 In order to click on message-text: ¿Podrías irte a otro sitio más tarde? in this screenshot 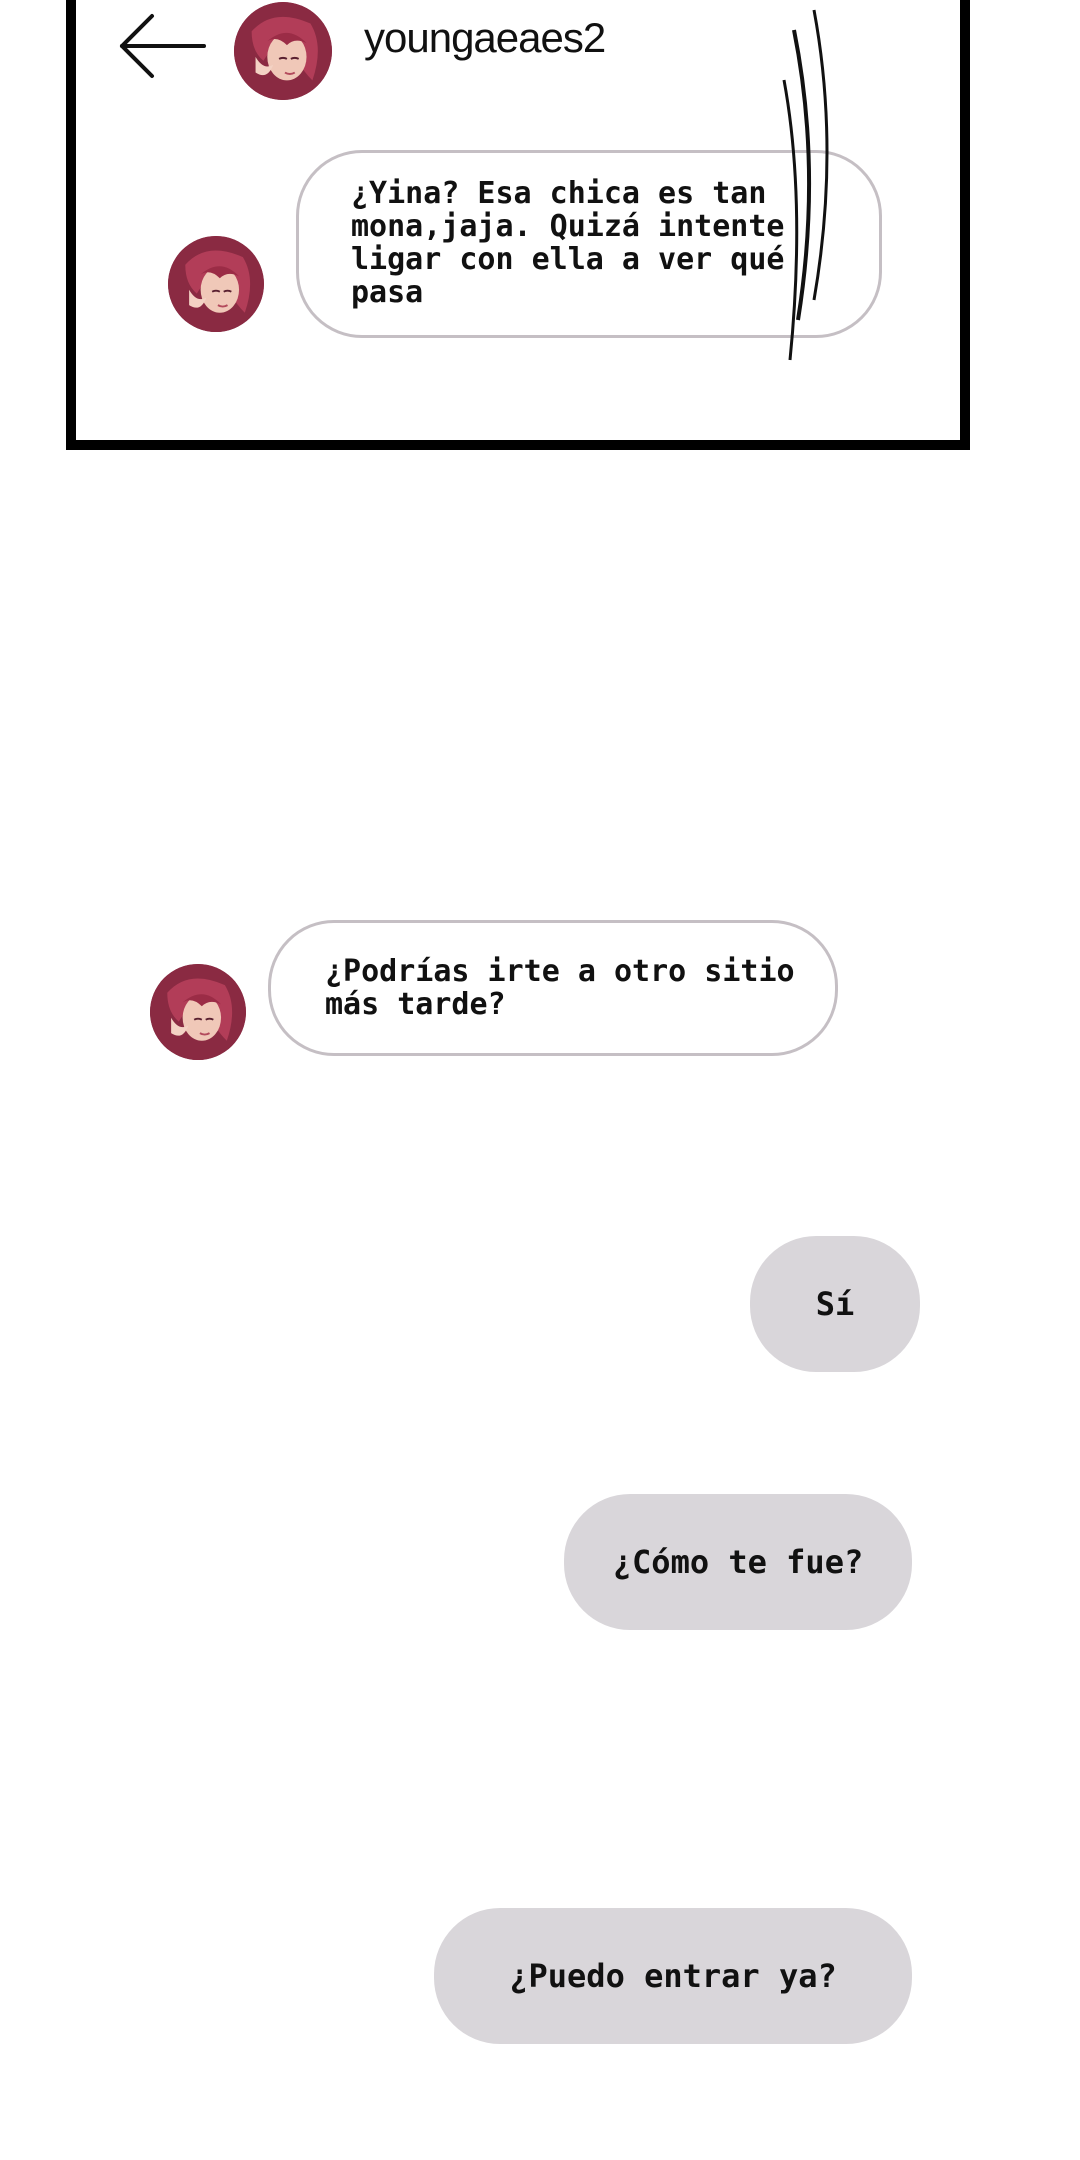, I will do `click(560, 988)`.